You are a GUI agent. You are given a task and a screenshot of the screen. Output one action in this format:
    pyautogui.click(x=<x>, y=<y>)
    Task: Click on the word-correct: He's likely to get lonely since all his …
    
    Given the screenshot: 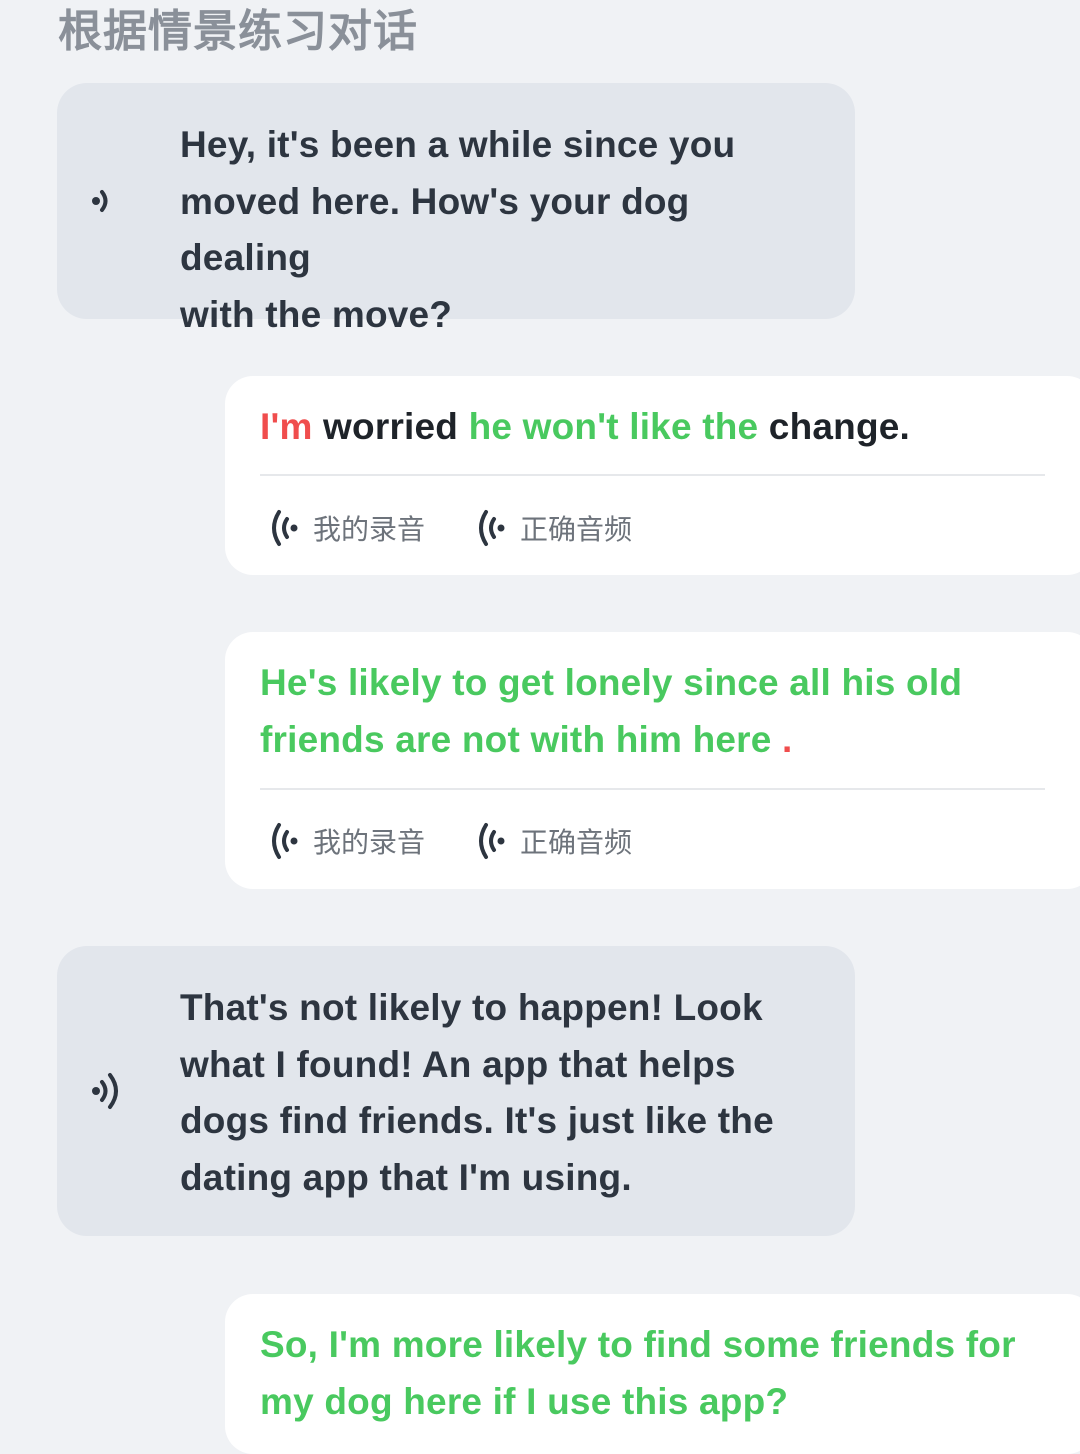 What is the action you would take?
    pyautogui.click(x=611, y=682)
    